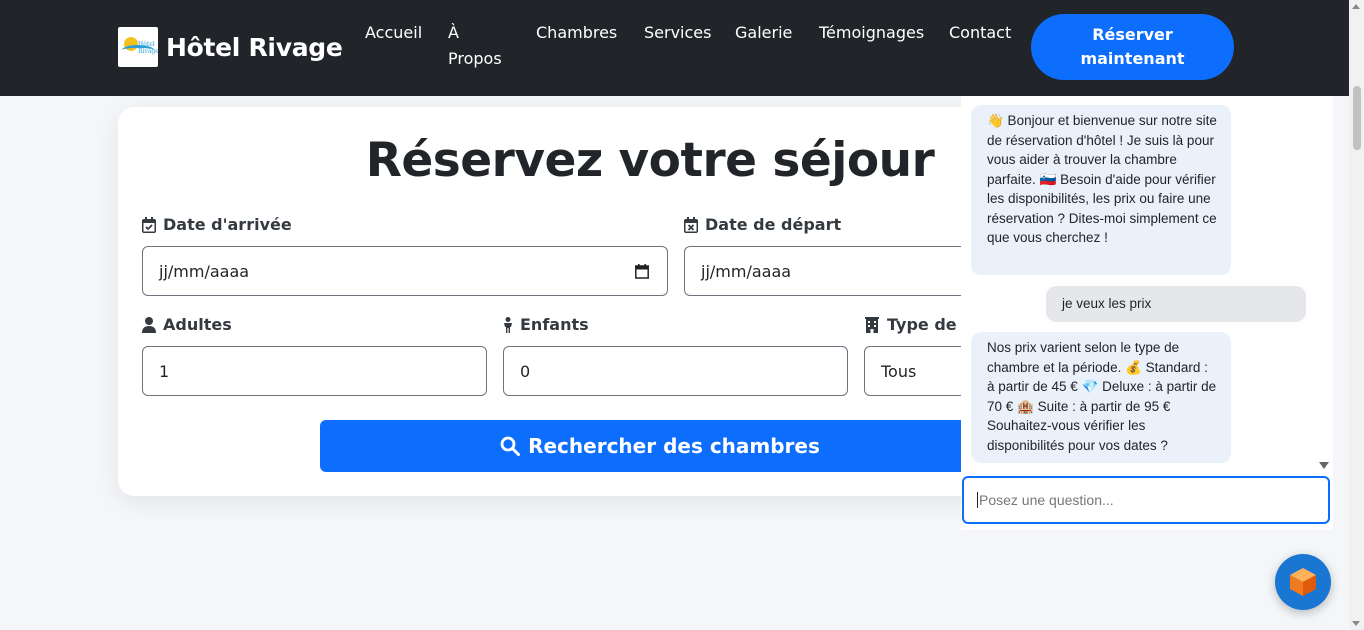 The height and width of the screenshot is (630, 1364). Describe the element at coordinates (1356, 6) in the screenshot. I see `scroll-up-icon` at that location.